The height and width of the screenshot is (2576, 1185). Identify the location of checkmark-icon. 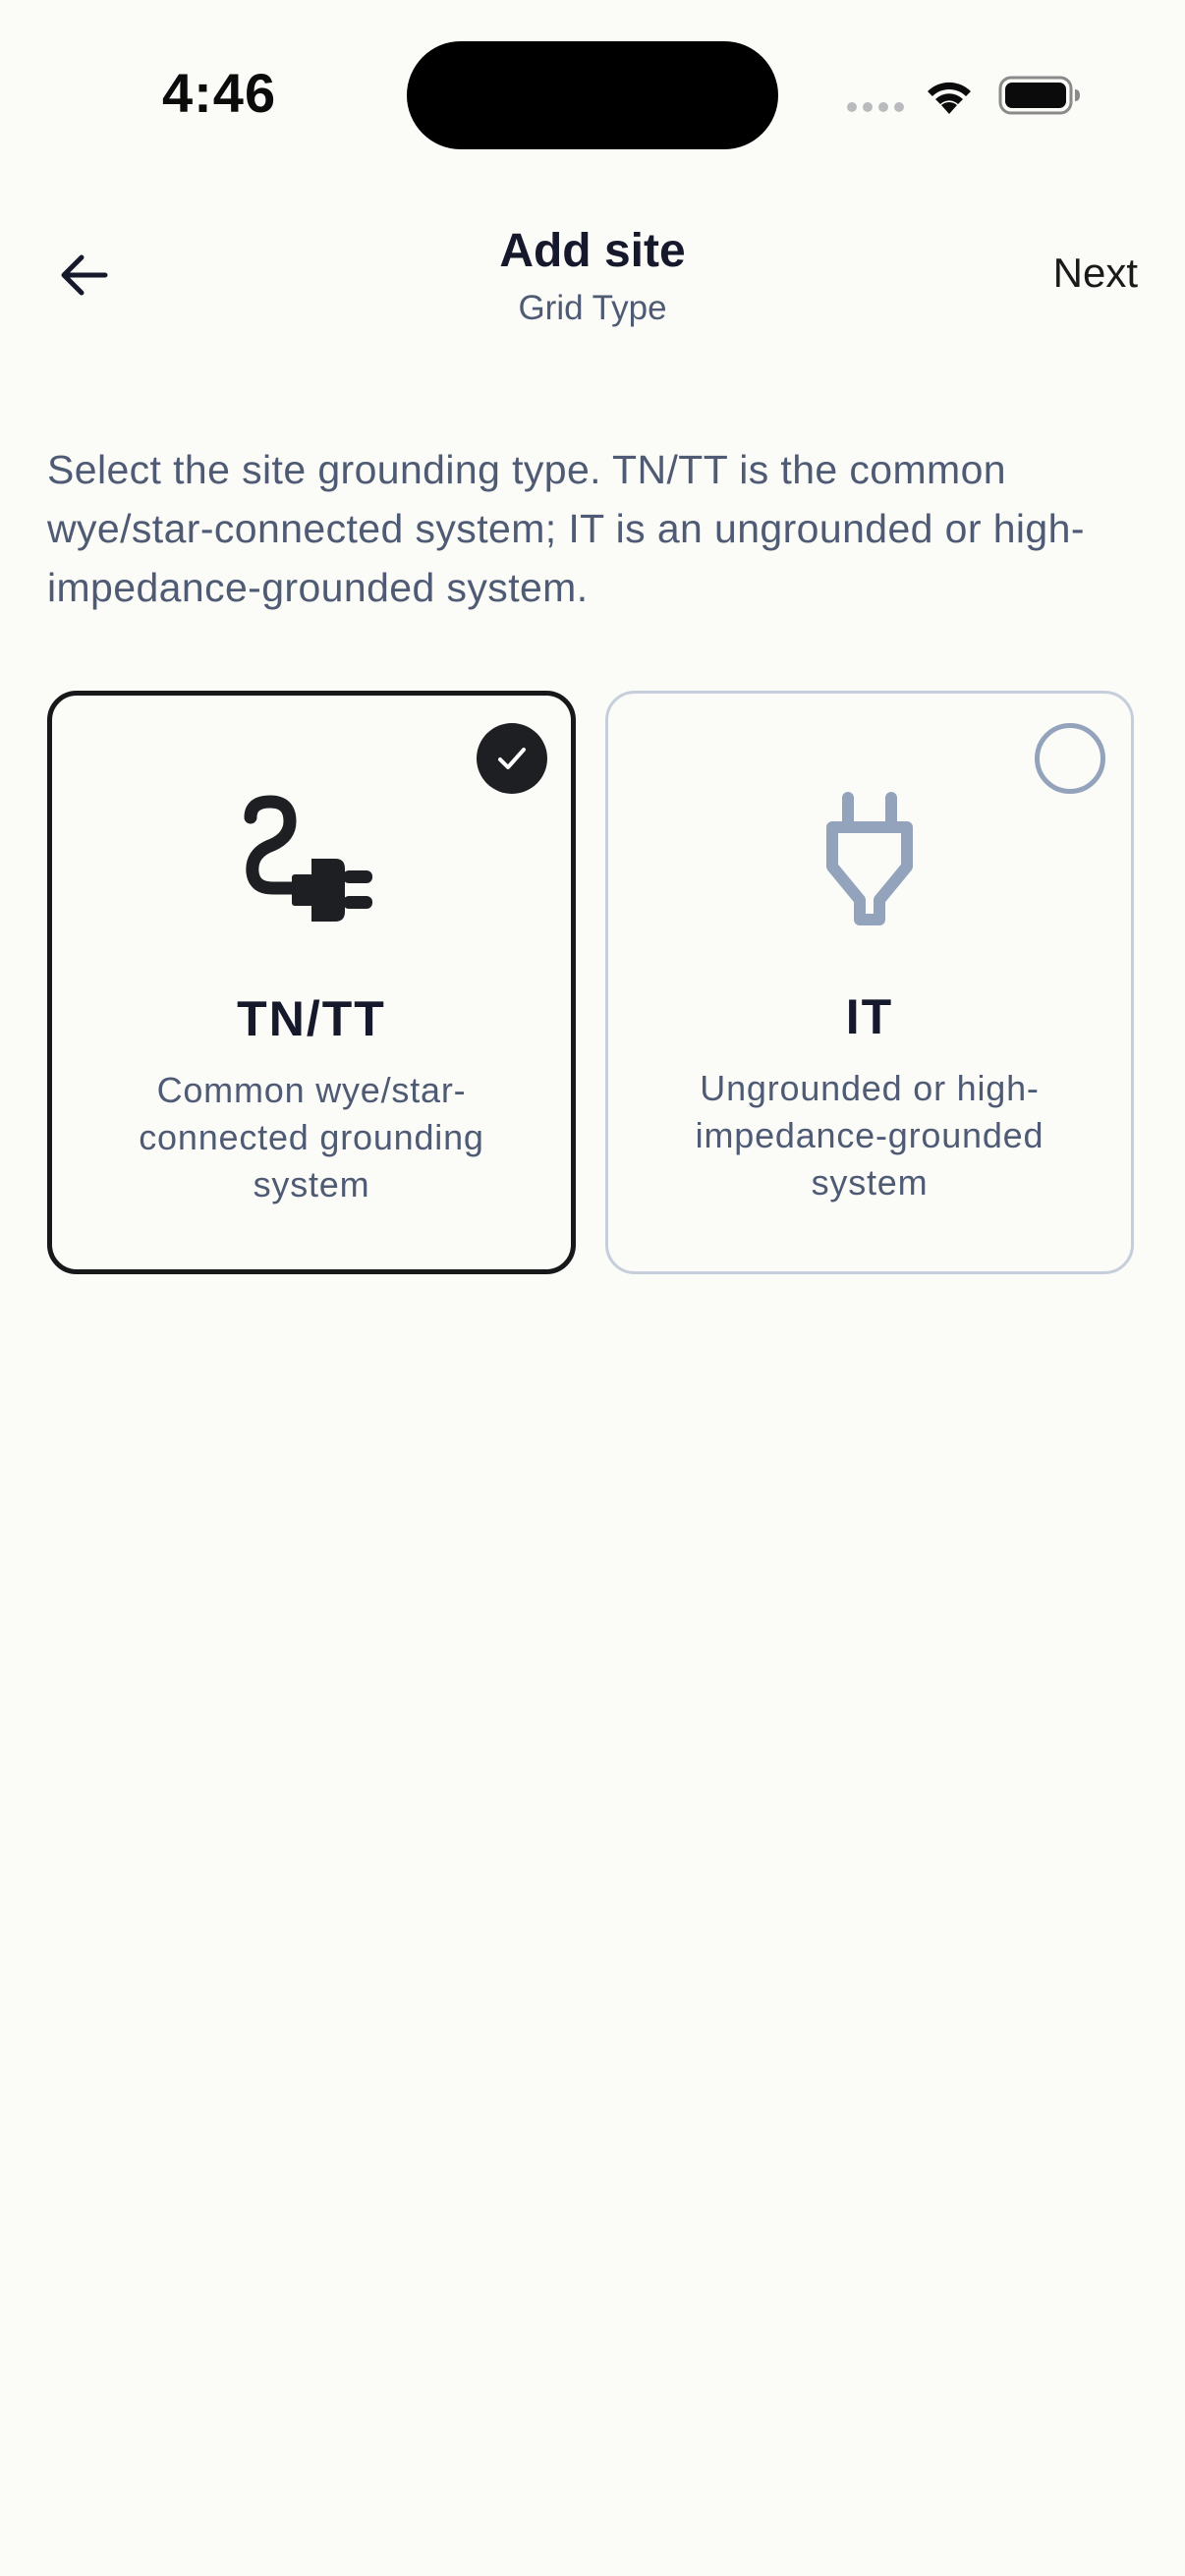
(512, 758).